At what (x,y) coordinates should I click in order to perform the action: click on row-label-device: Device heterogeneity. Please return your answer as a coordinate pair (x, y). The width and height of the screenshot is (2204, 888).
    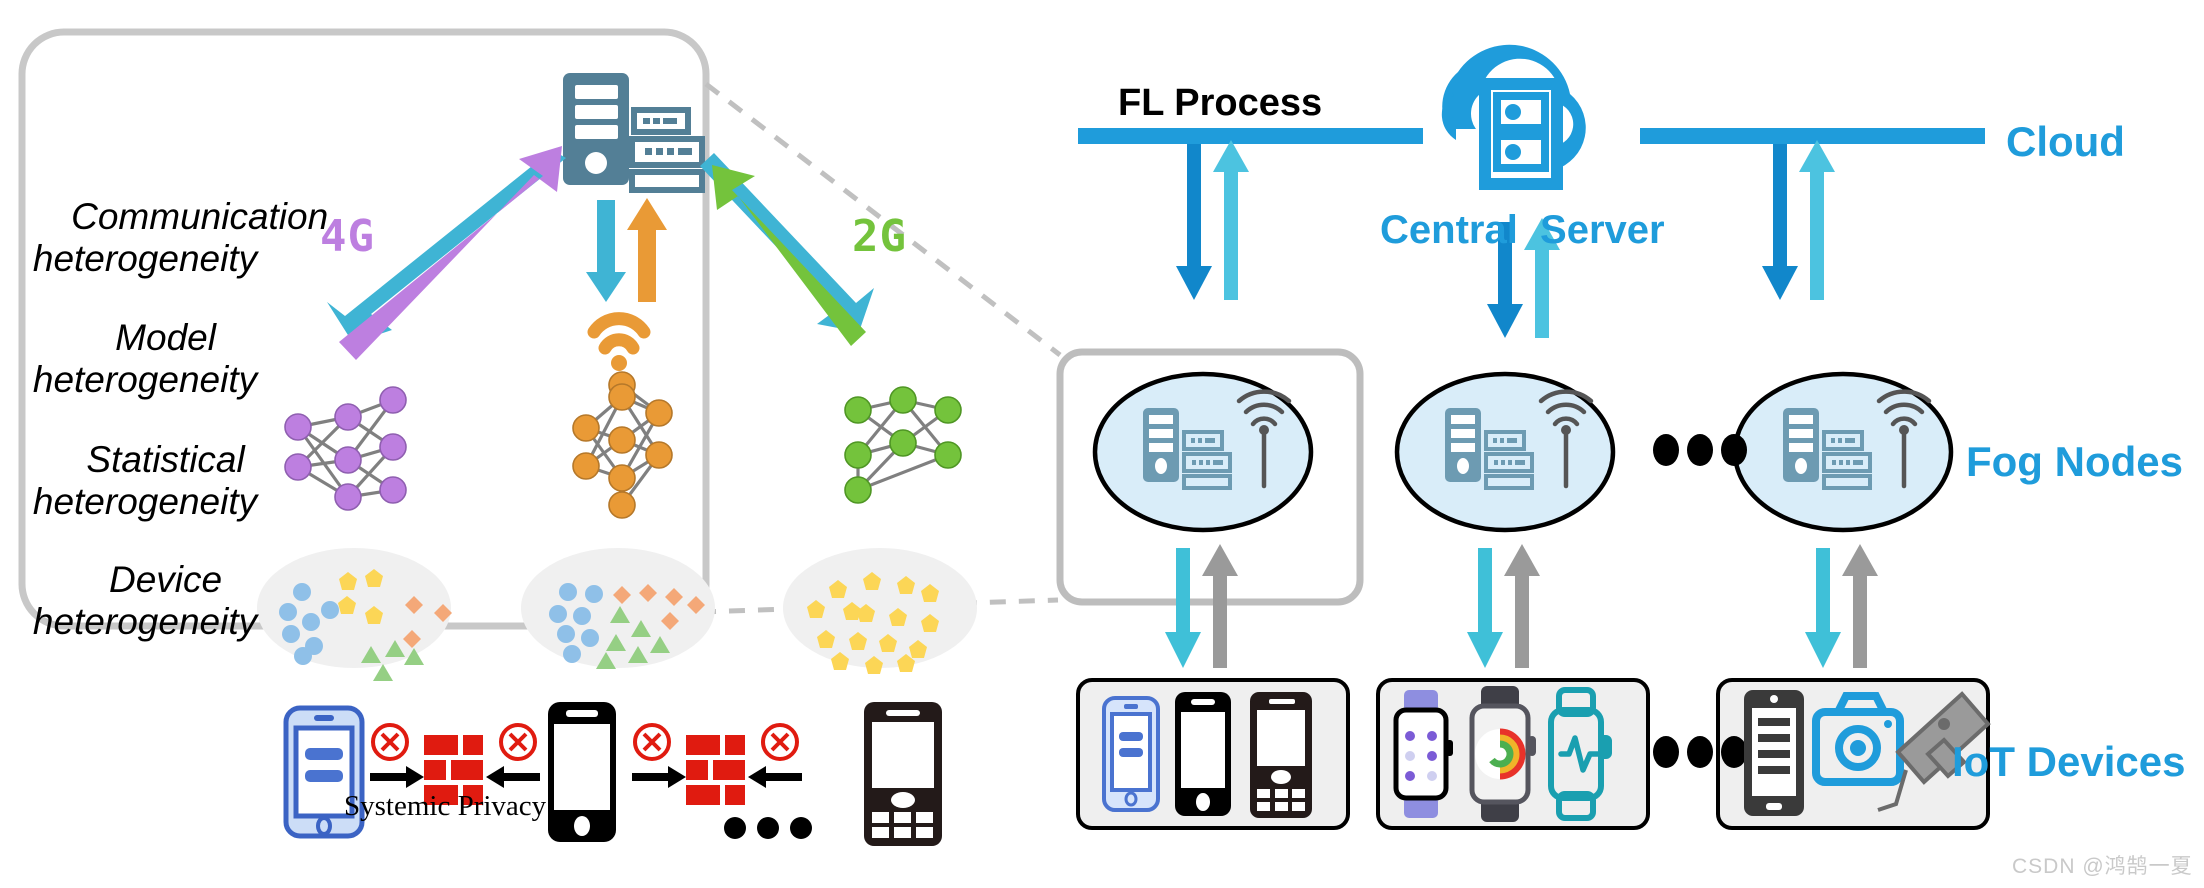
    Looking at the image, I should click on (145, 600).